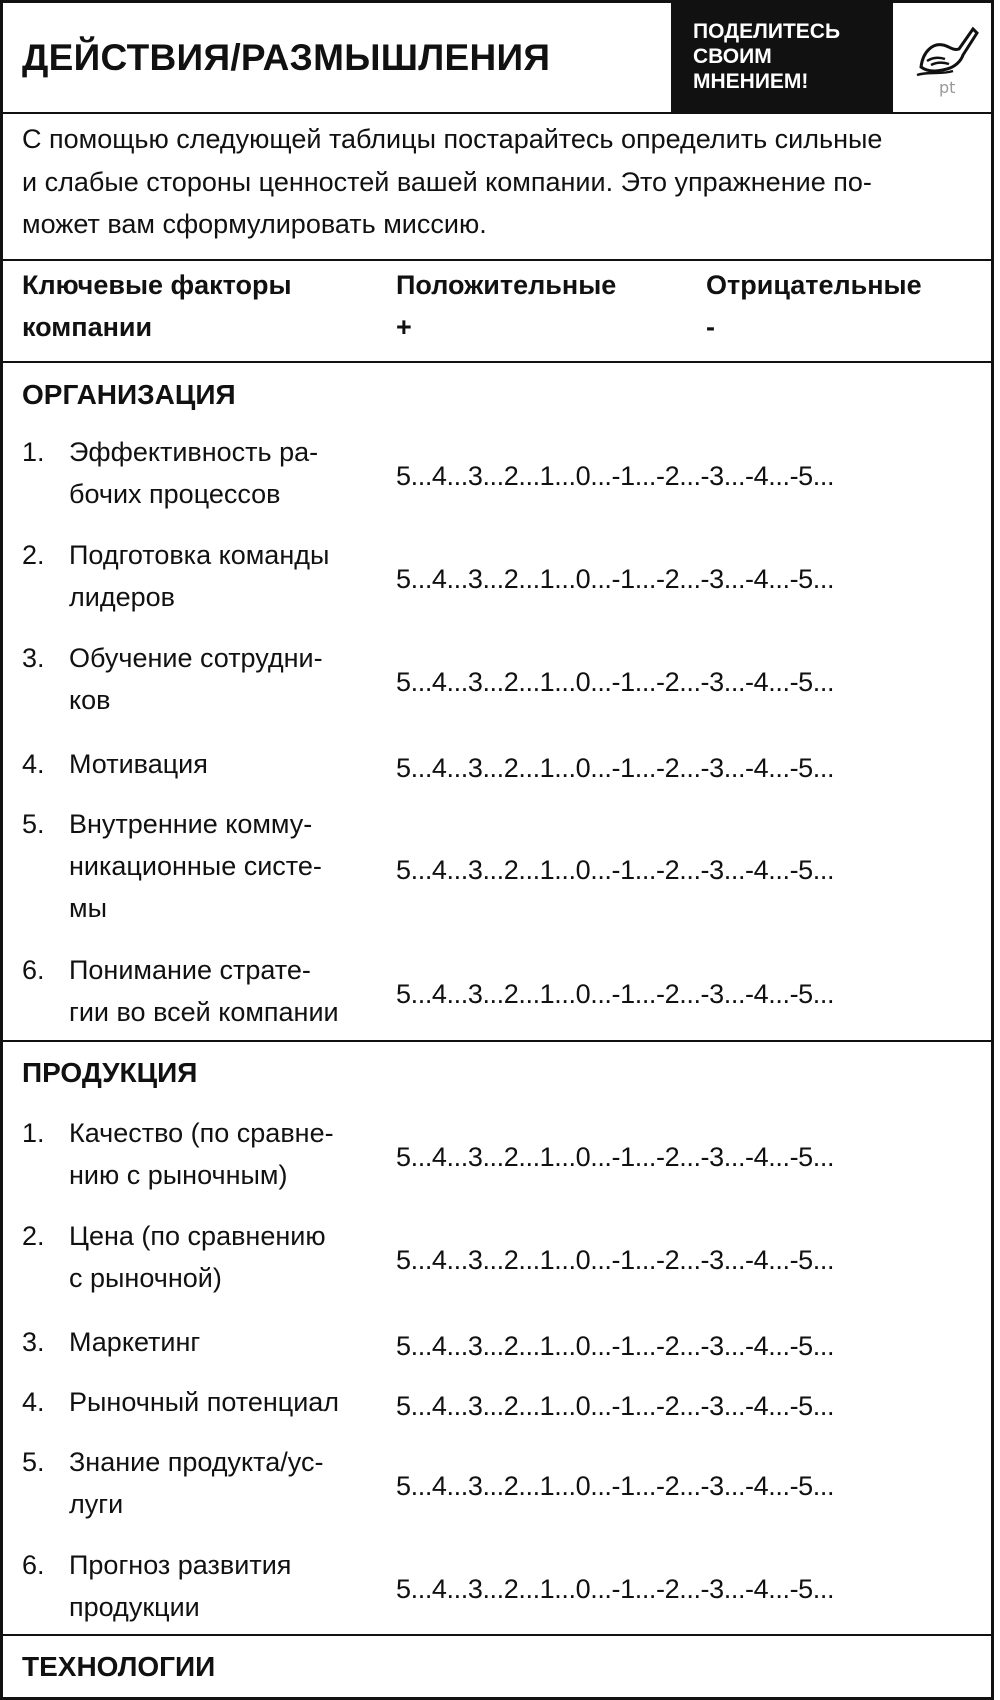 This screenshot has width=1000, height=1700. Describe the element at coordinates (196, 658) in the screenshot. I see `item-label: Обучение сотрудни-` at that location.